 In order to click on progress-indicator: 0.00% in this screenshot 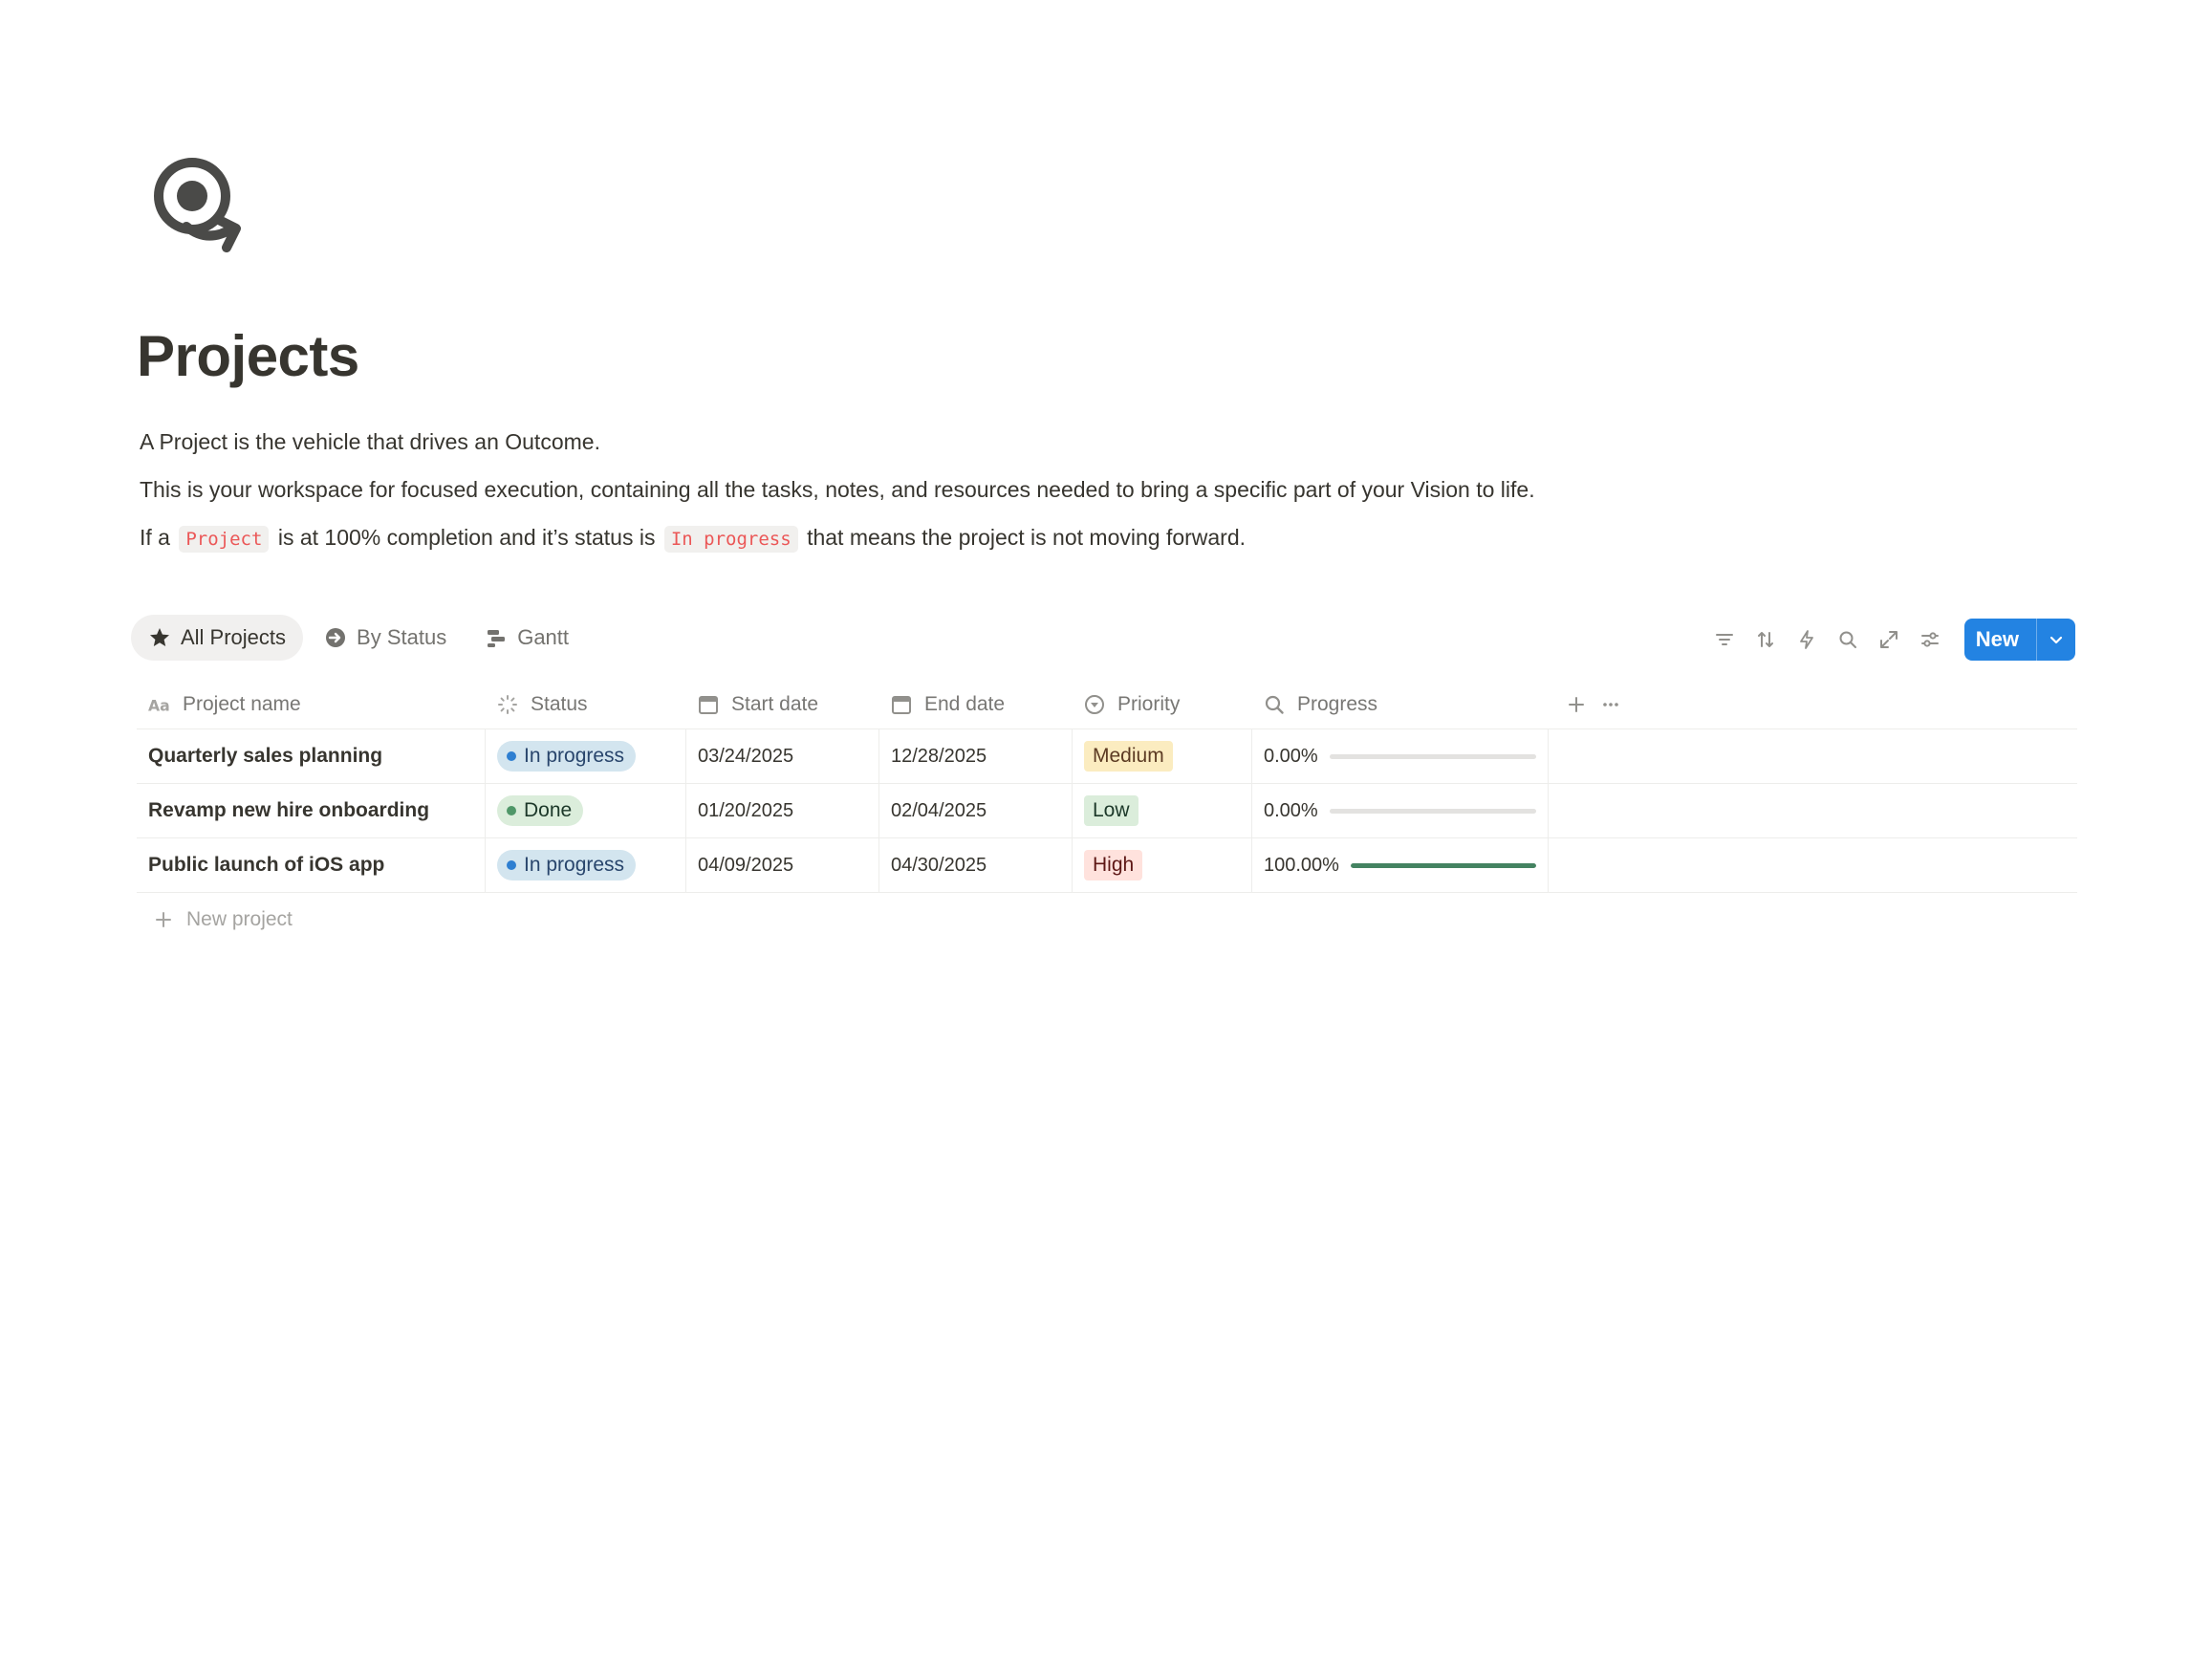, I will do `click(1406, 757)`.